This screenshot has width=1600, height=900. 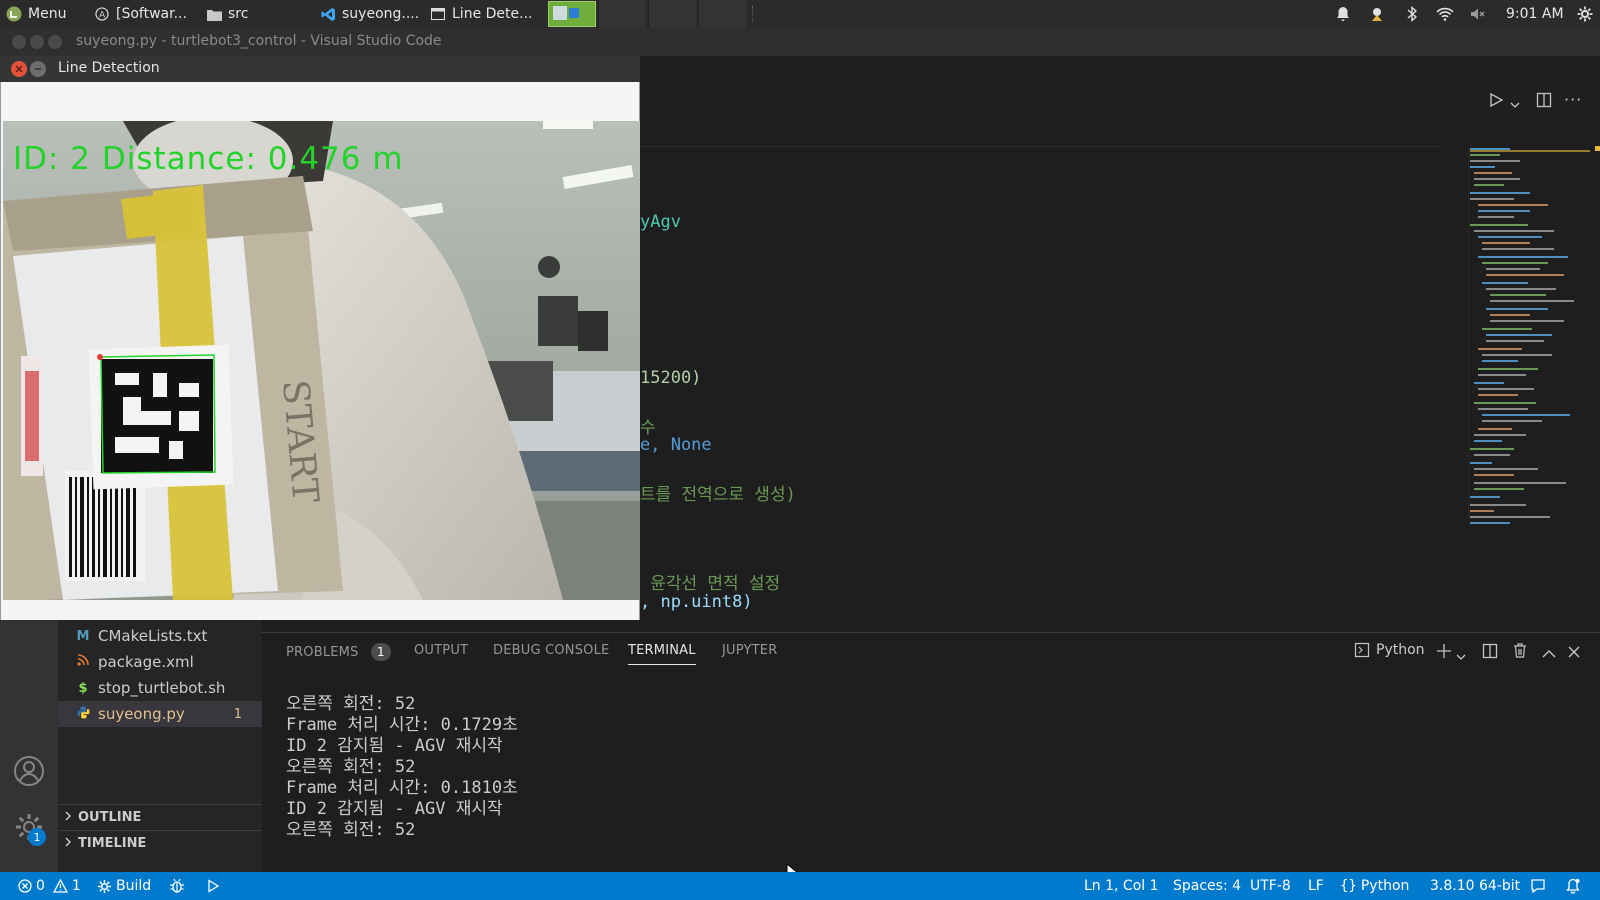 What do you see at coordinates (328, 14) in the screenshot?
I see `vscode-icon` at bounding box center [328, 14].